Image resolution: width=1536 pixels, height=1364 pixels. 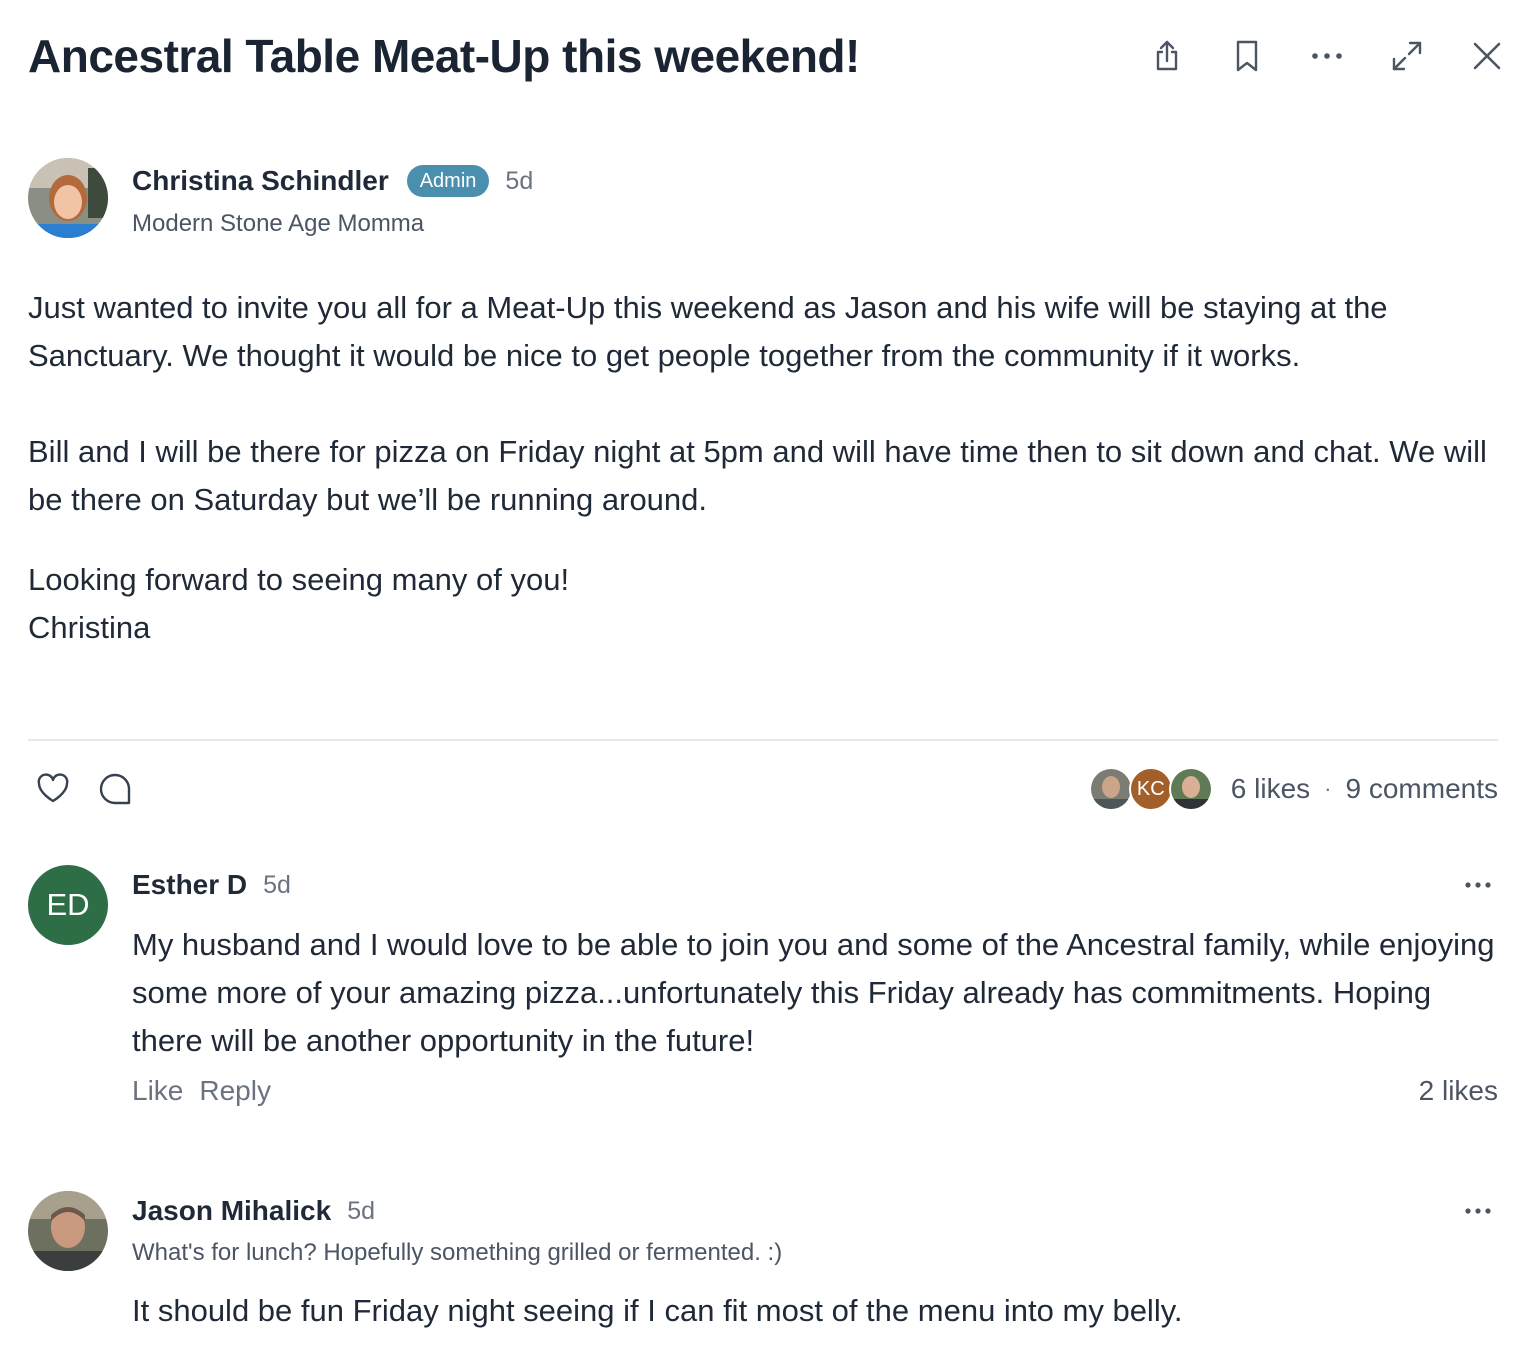 I want to click on post-header: Ancestral Table Meat-Up this weekend!, so click(x=768, y=56).